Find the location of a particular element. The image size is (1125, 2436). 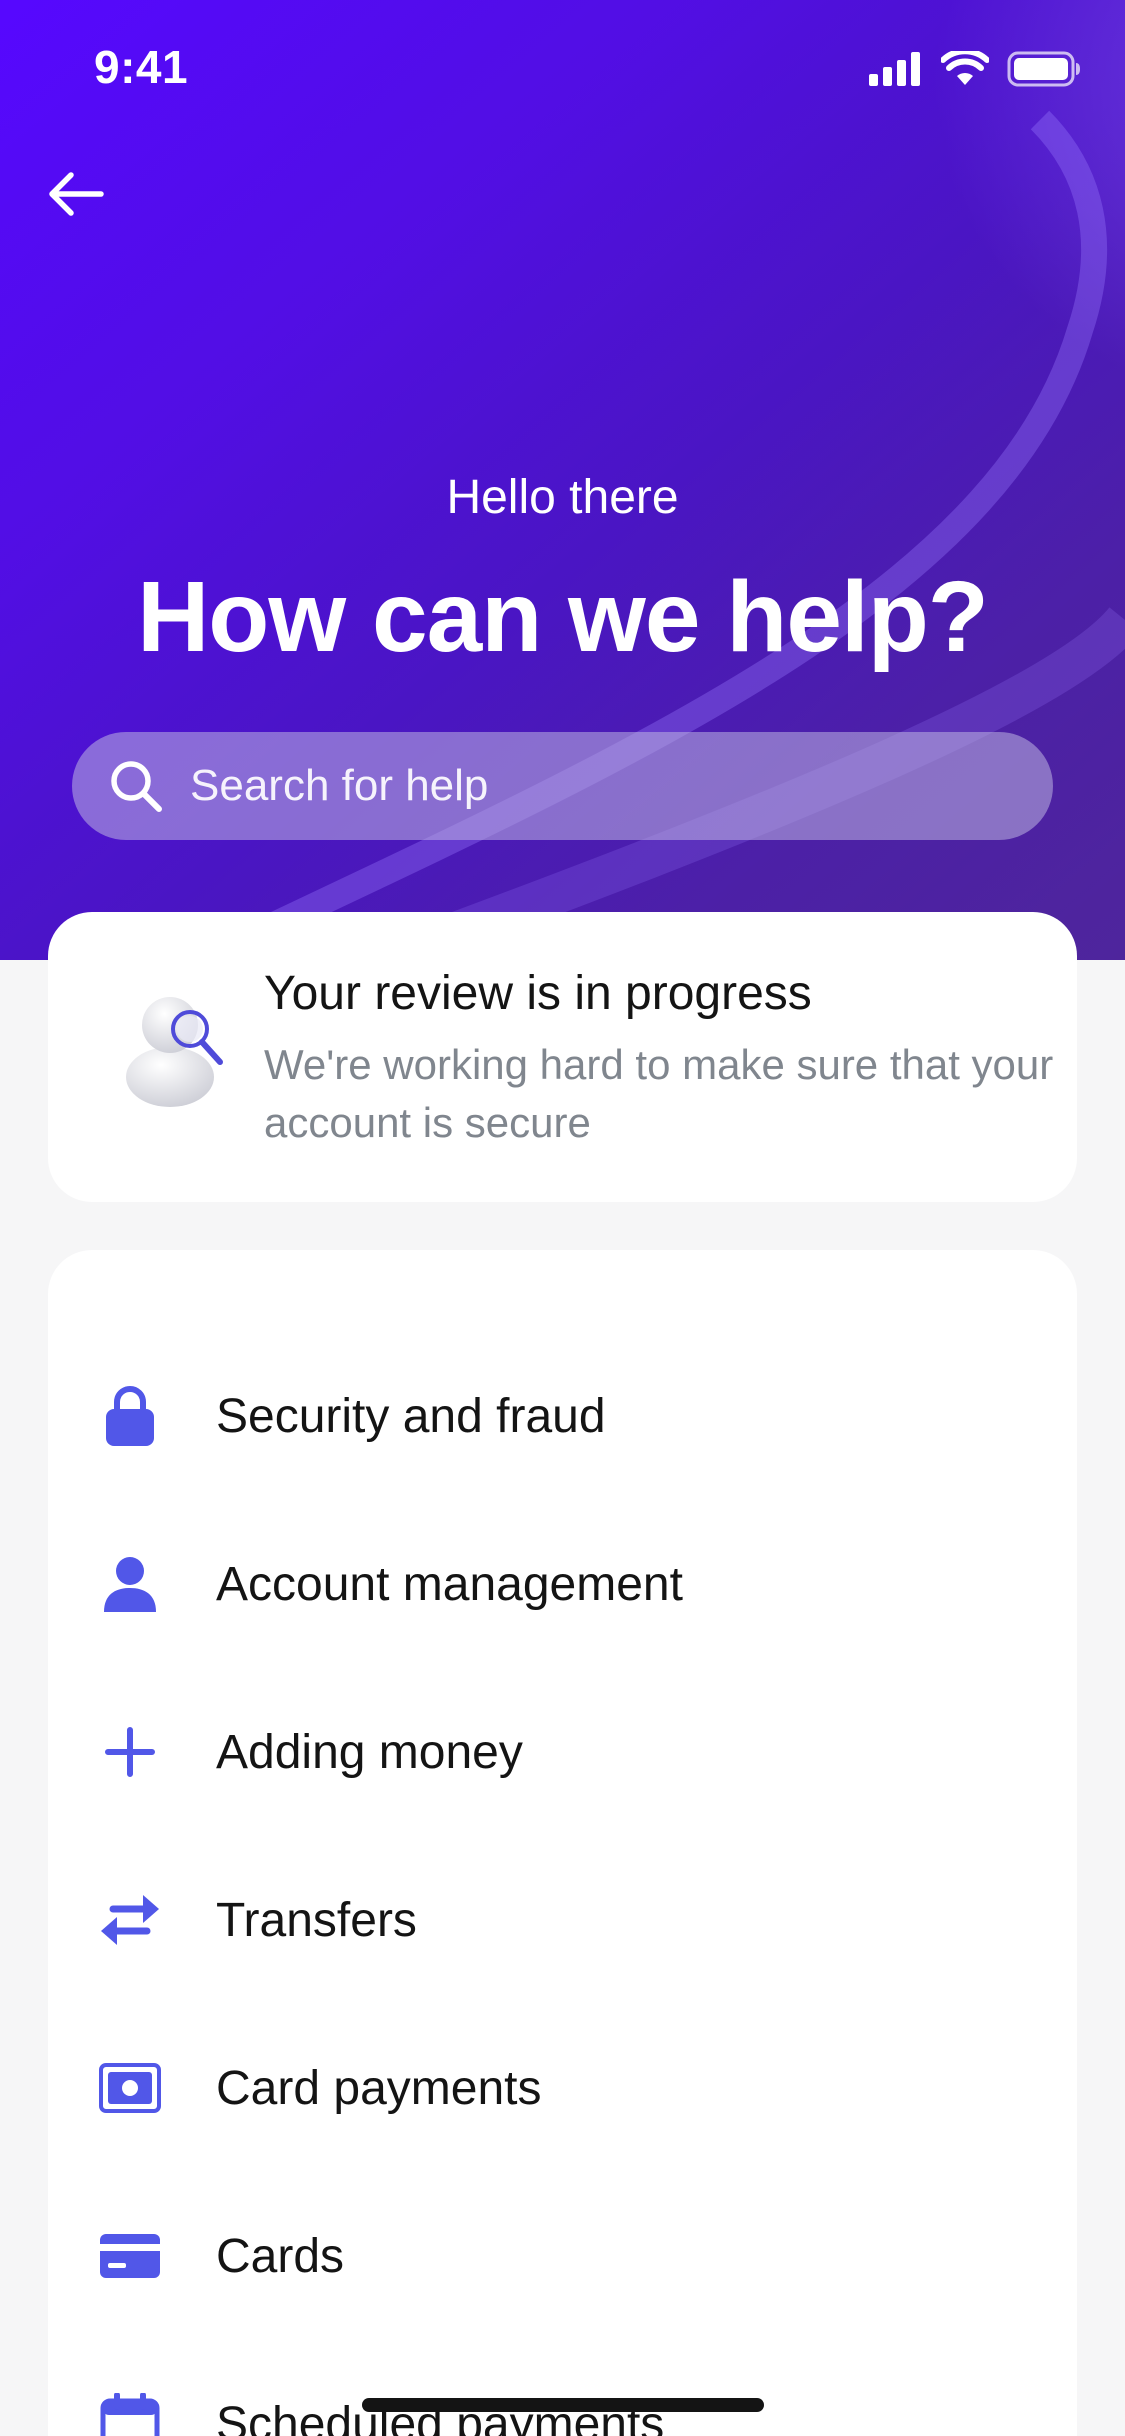

plus-icon is located at coordinates (130, 1752).